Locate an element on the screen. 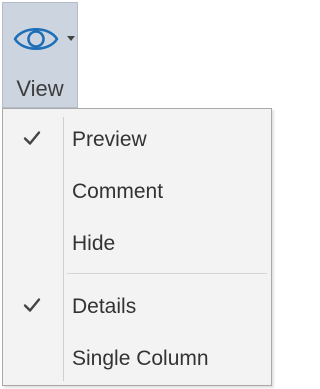 Image resolution: width=320 pixels, height=389 pixels. menu-item-label: Single Column is located at coordinates (140, 358).